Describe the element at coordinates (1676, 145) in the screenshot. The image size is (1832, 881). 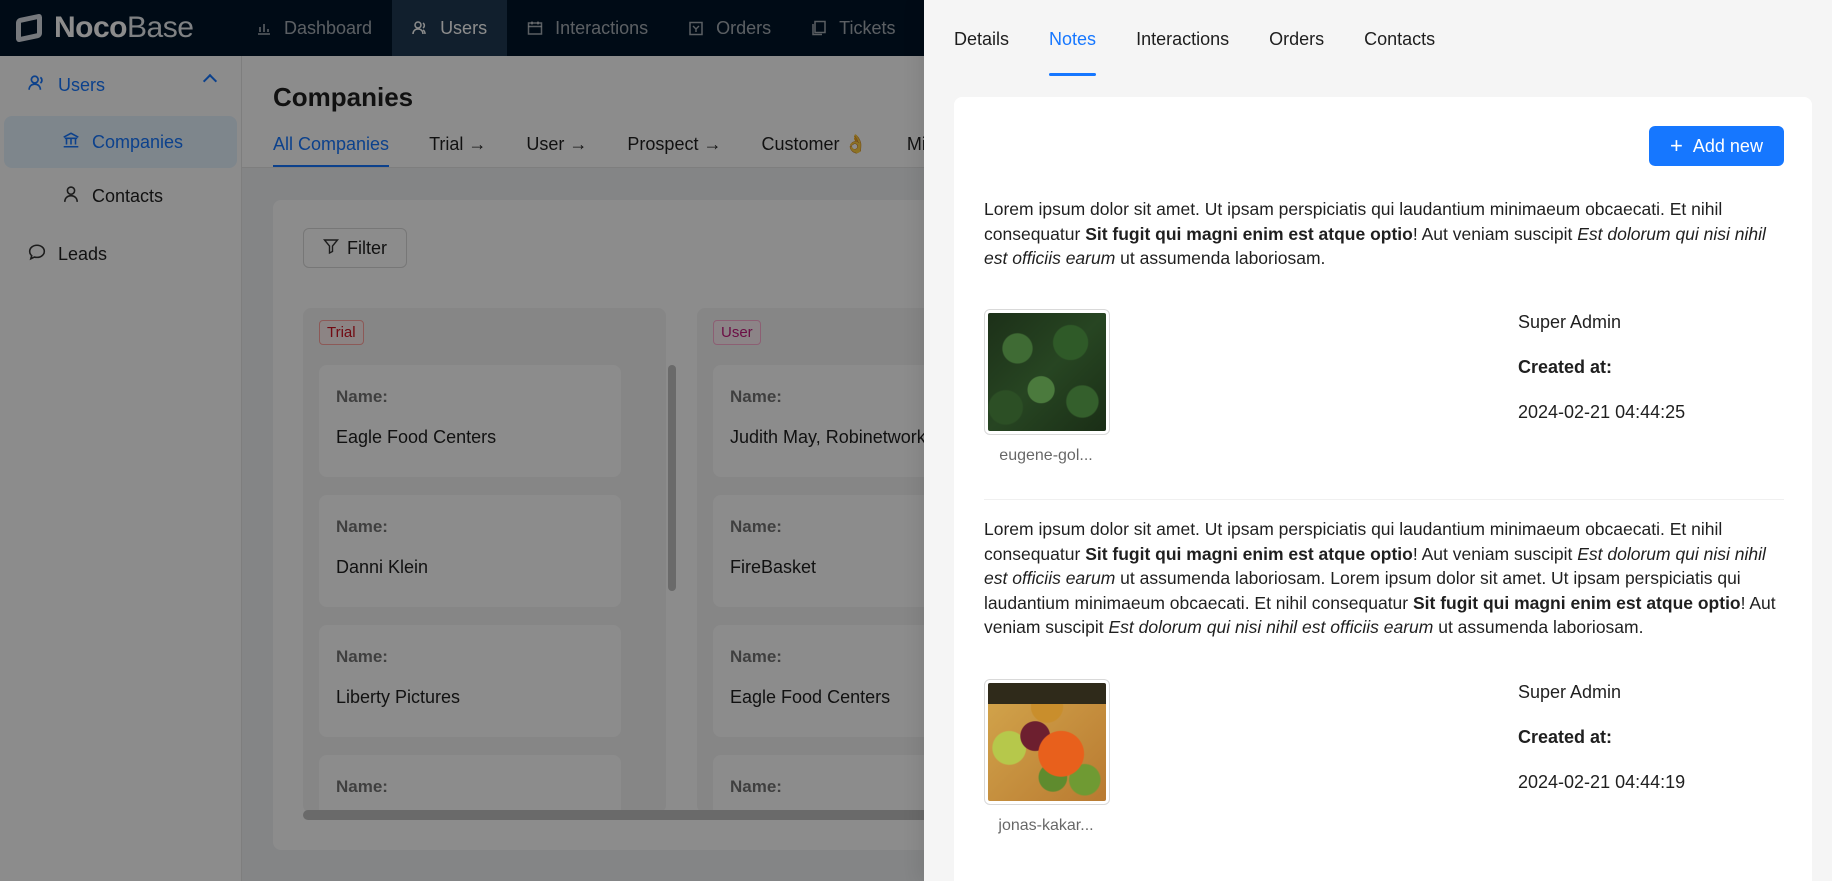
I see `plus-icon: +` at that location.